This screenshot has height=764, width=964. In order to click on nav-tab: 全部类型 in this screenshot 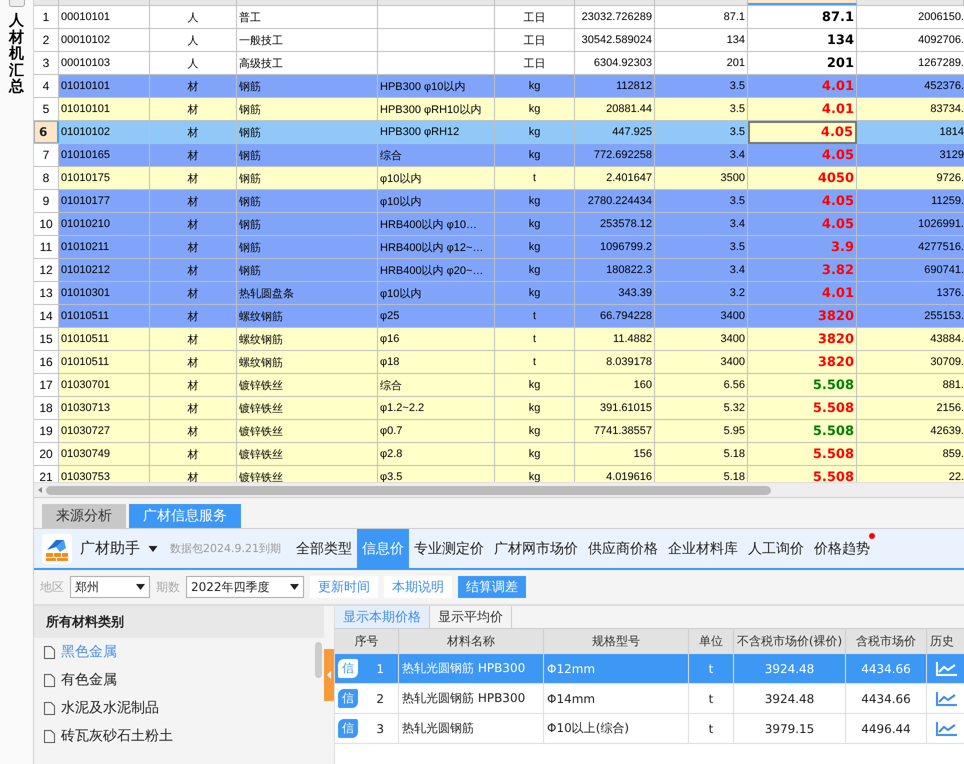, I will do `click(323, 548)`.